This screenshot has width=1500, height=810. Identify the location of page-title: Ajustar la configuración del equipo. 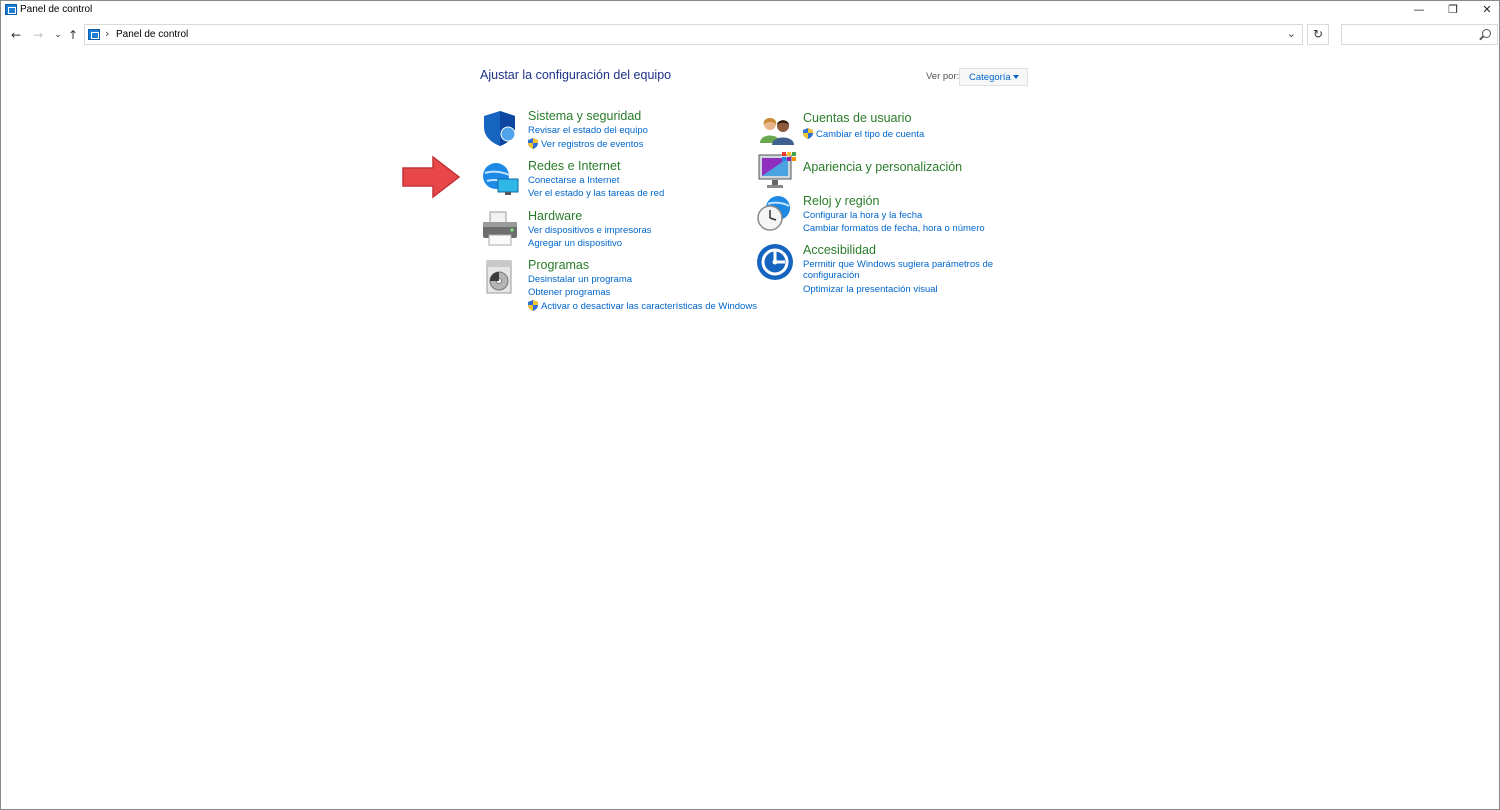
(576, 75).